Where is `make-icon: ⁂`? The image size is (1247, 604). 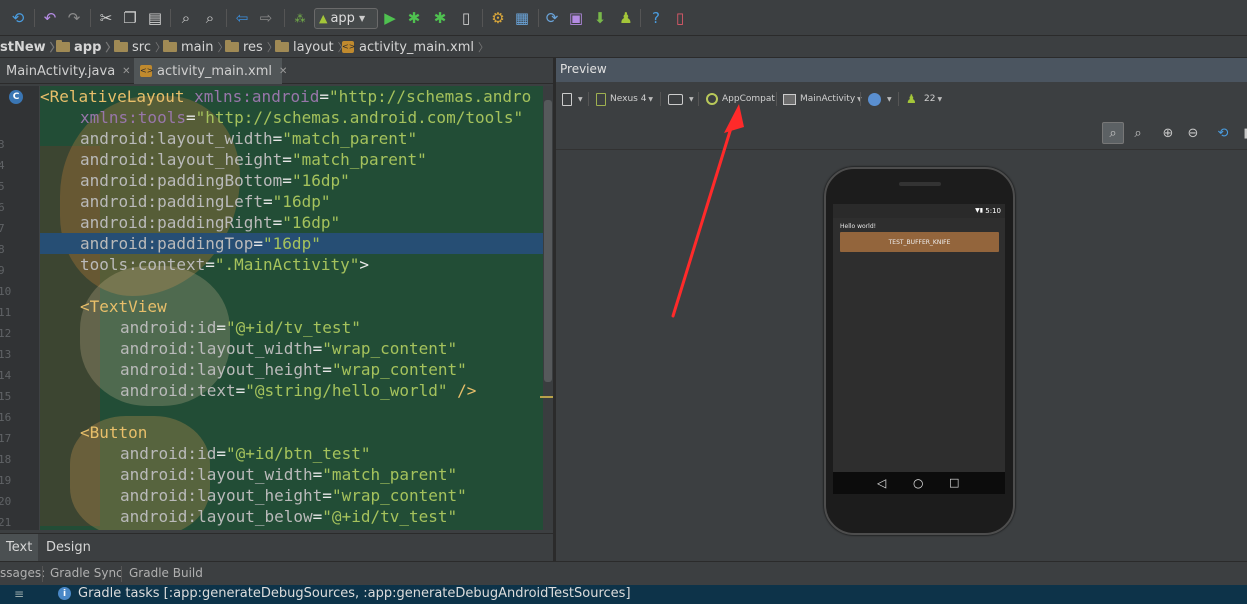
make-icon: ⁂ is located at coordinates (300, 18).